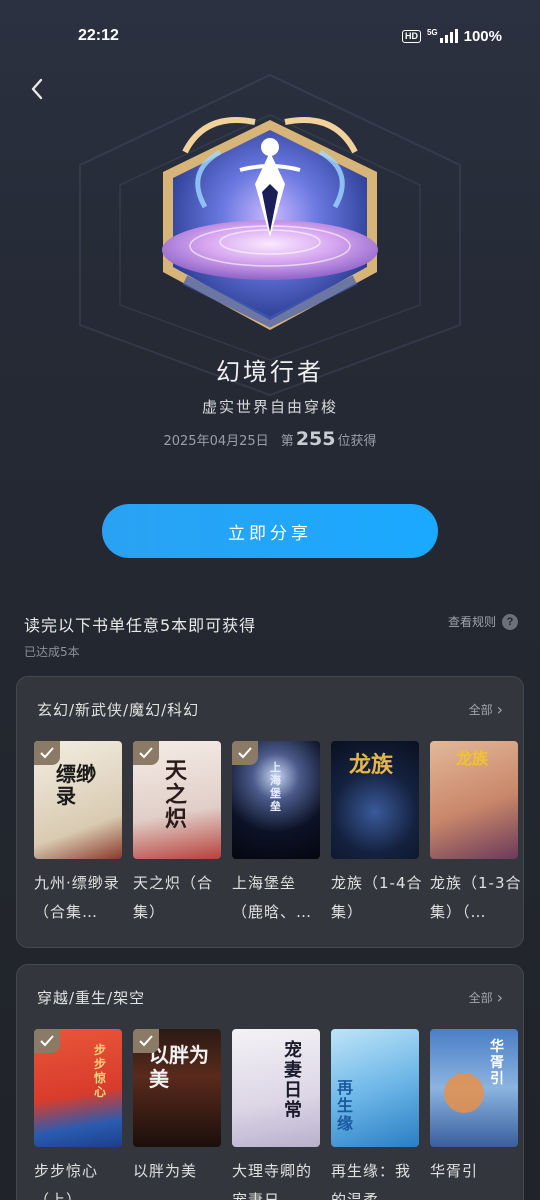 The width and height of the screenshot is (540, 1200). I want to click on signal-icon: 5G, so click(442, 36).